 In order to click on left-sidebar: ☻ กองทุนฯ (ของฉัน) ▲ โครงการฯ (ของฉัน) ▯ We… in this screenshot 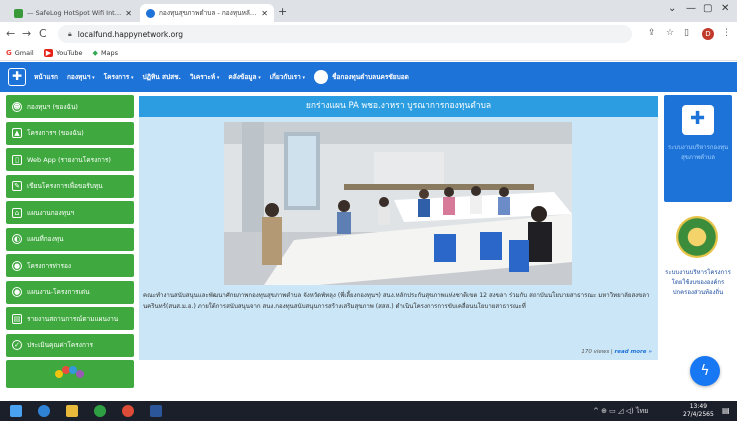, I will do `click(70, 241)`.